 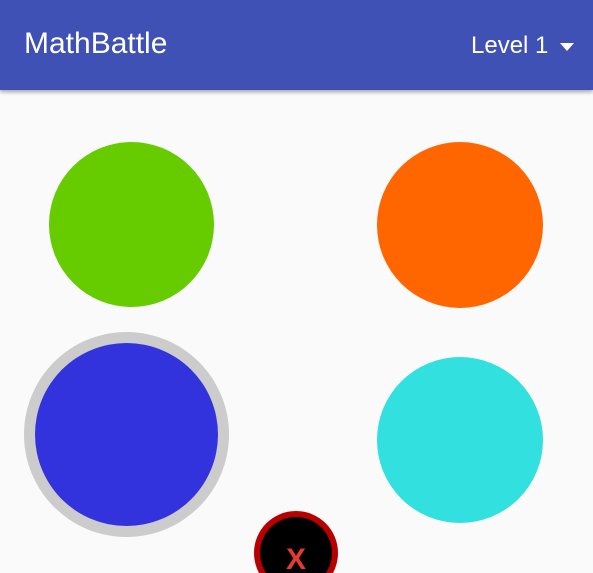 What do you see at coordinates (96, 43) in the screenshot?
I see `app-title: MathBattle` at bounding box center [96, 43].